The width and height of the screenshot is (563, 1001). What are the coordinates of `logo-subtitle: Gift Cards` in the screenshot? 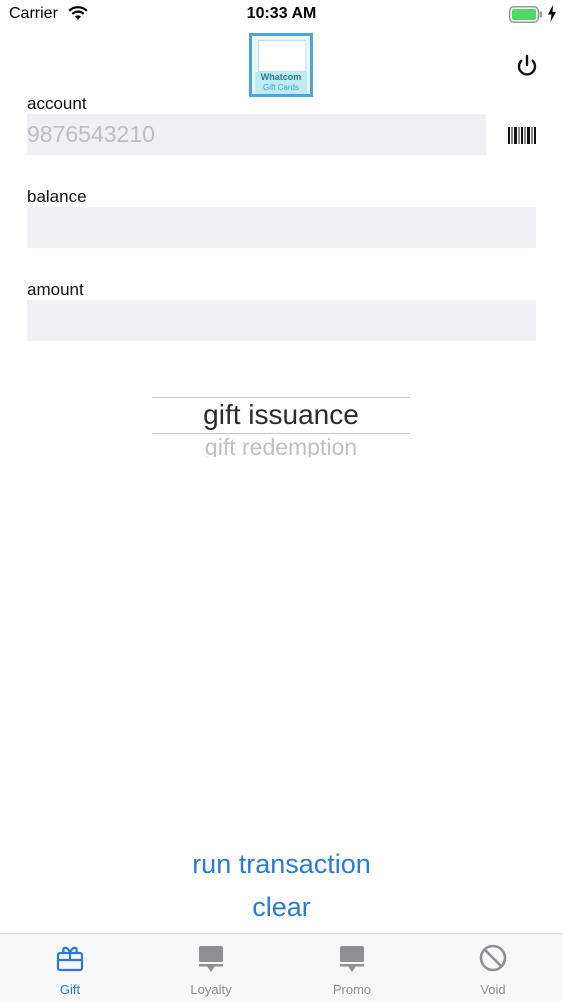 It's located at (280, 87).